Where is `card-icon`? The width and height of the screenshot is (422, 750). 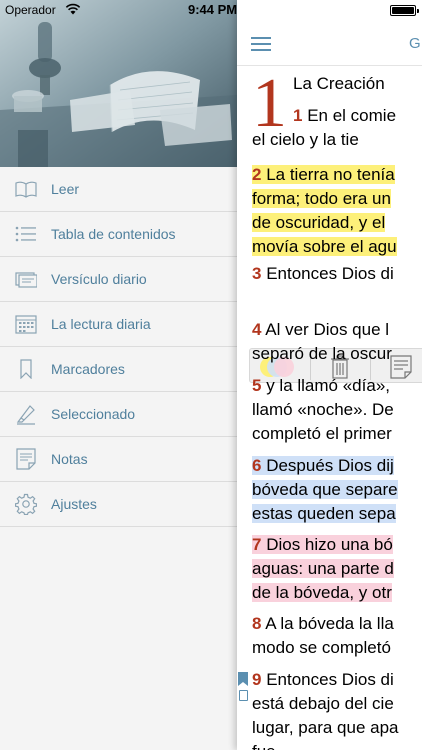 card-icon is located at coordinates (26, 279).